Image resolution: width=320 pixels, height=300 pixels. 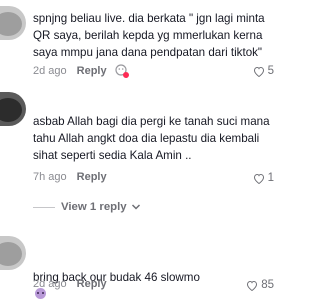 I want to click on comment-text: bring back our budak 46 slowmo, so click(x=153, y=276).